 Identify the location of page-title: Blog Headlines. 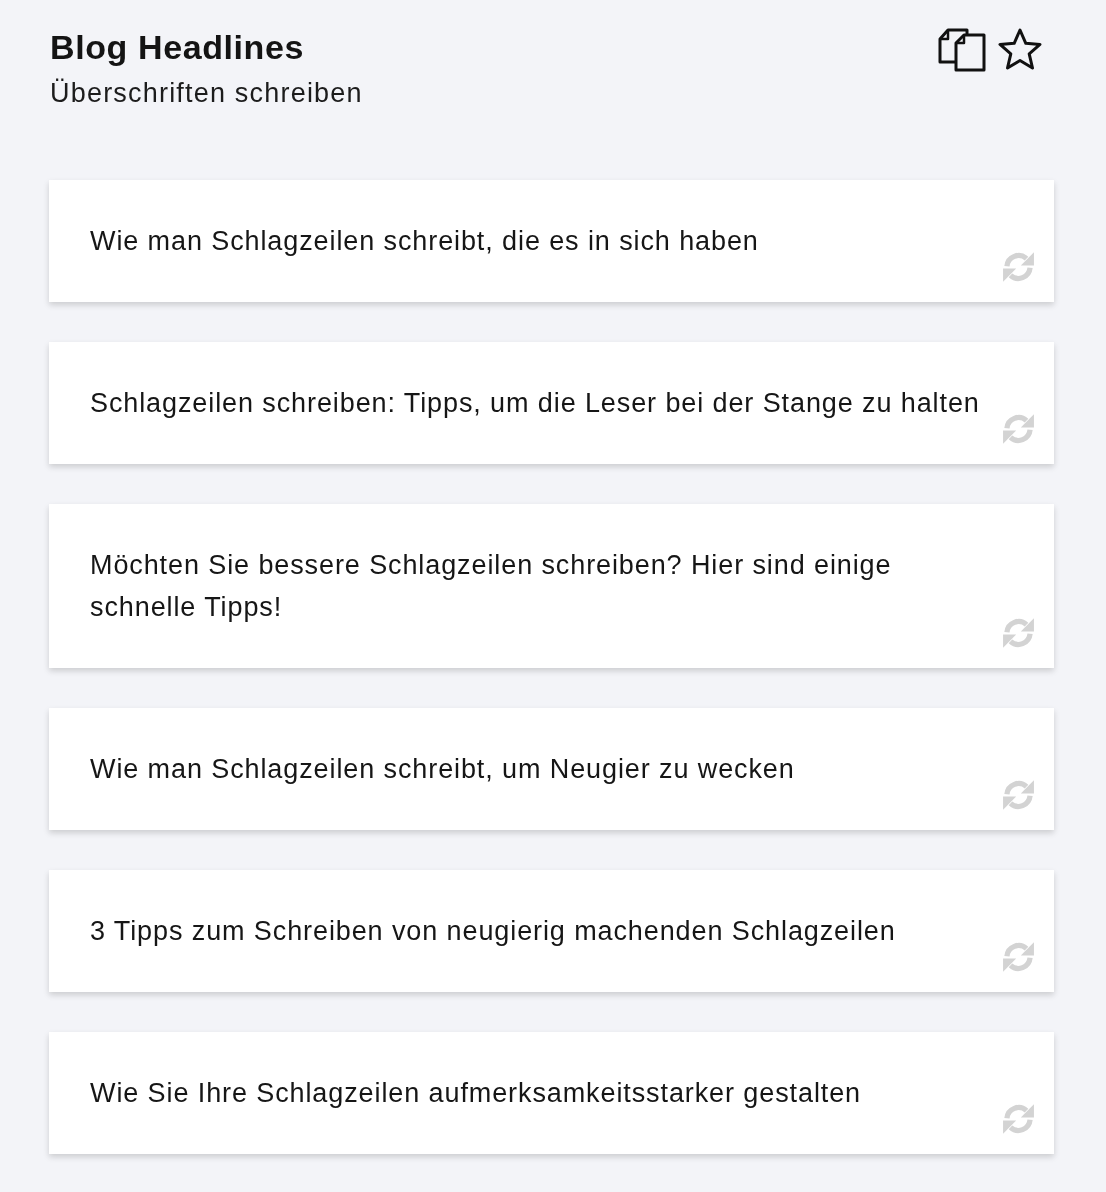
(177, 47).